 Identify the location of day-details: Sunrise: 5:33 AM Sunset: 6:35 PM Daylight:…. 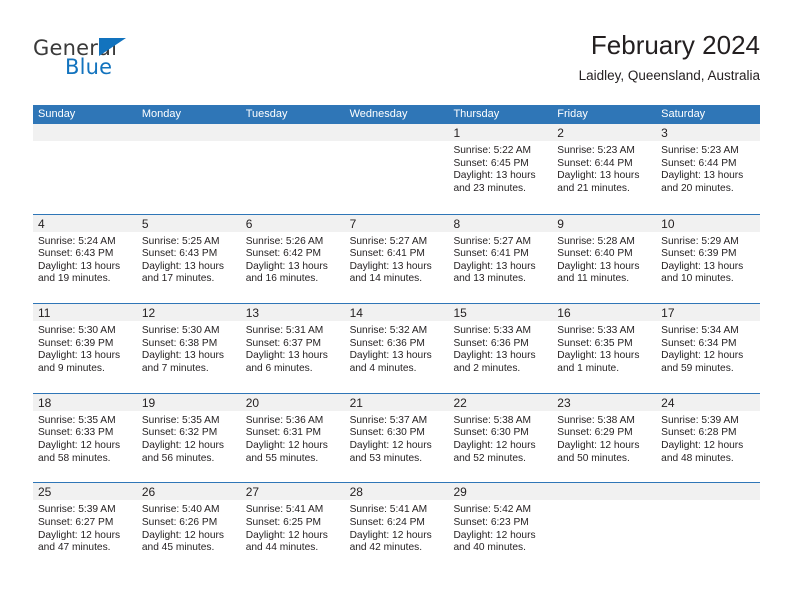
(604, 348).